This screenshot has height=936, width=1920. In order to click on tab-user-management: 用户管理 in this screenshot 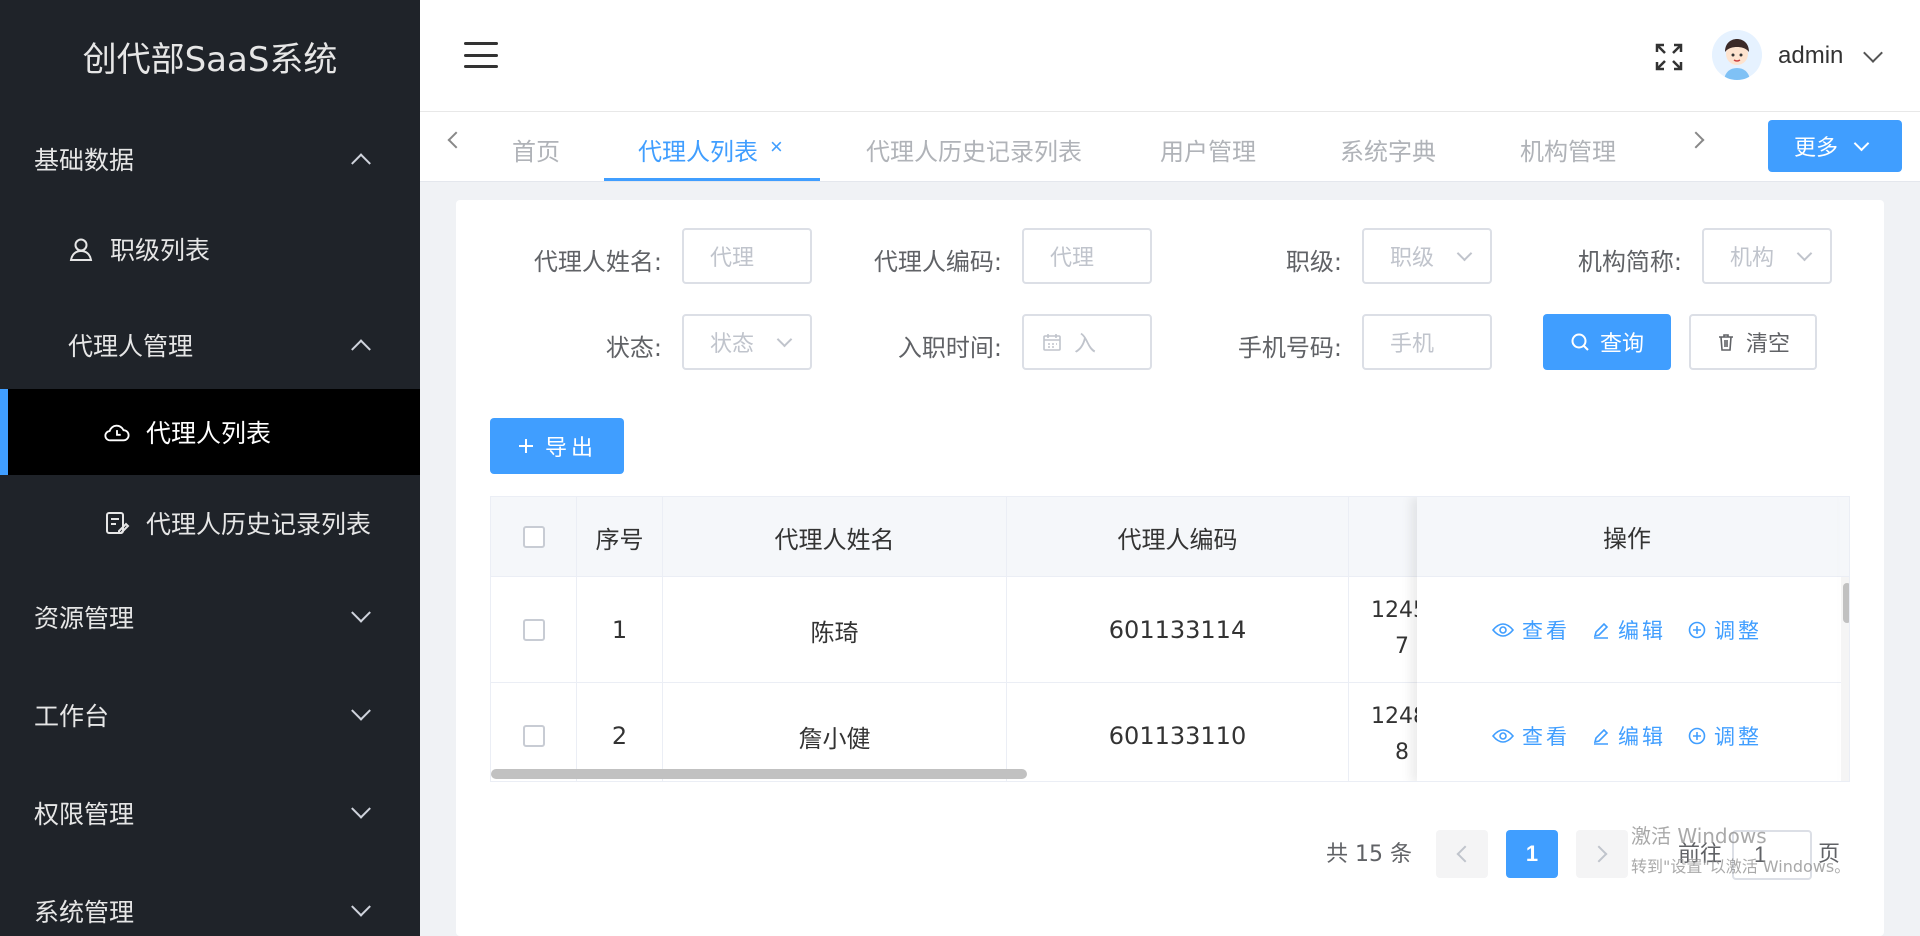, I will do `click(1208, 149)`.